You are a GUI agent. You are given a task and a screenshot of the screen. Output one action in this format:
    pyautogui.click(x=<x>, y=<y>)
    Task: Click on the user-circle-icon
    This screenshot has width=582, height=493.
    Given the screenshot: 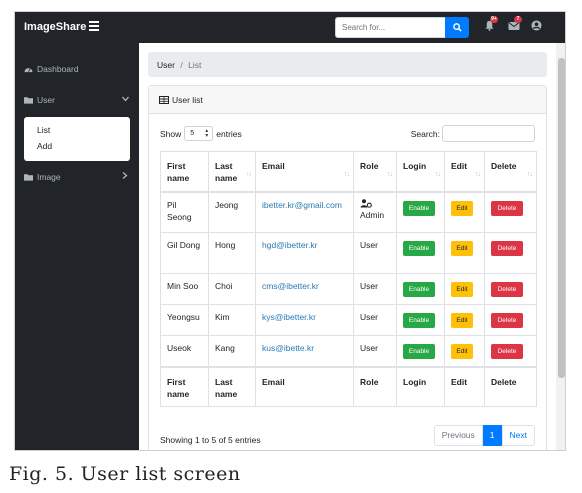 What is the action you would take?
    pyautogui.click(x=536, y=25)
    